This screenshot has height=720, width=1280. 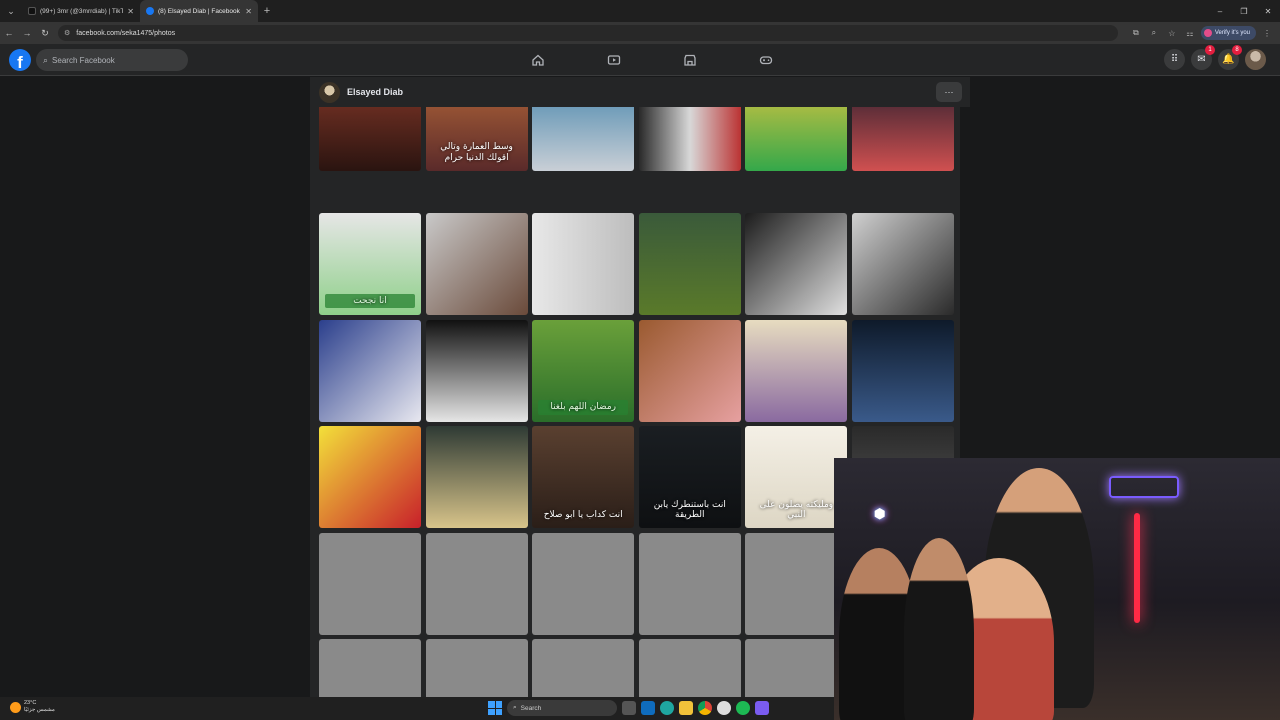 I want to click on account-avatar, so click(x=1255, y=59).